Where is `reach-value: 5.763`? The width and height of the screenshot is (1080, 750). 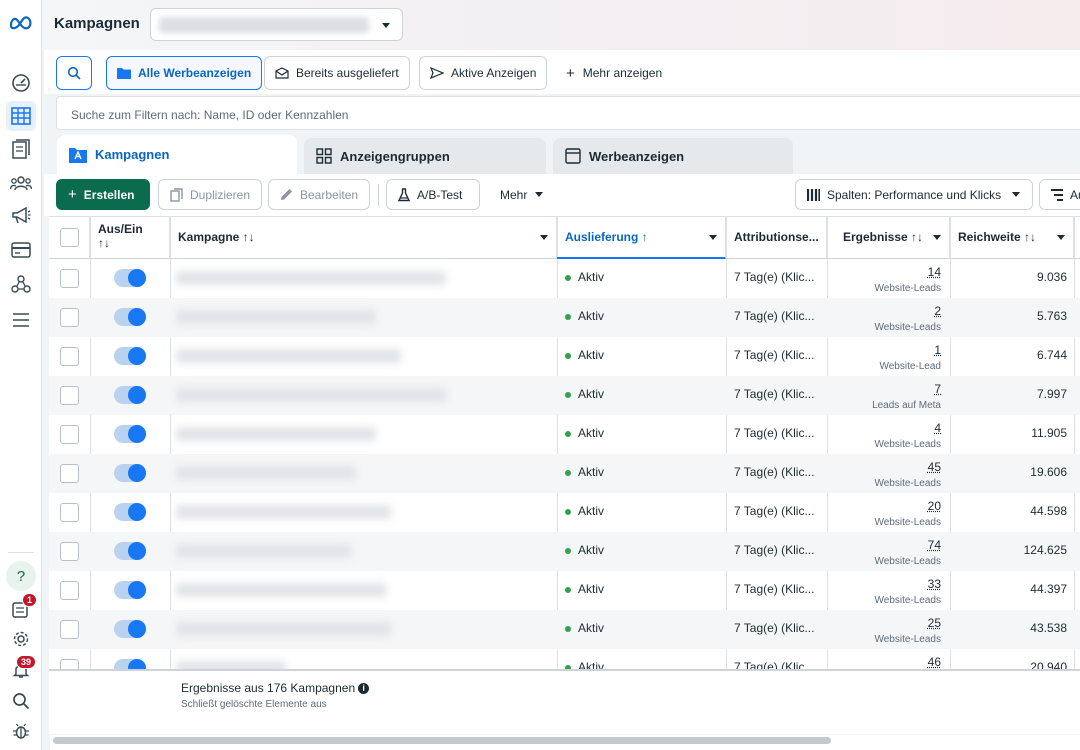 reach-value: 5.763 is located at coordinates (1009, 316).